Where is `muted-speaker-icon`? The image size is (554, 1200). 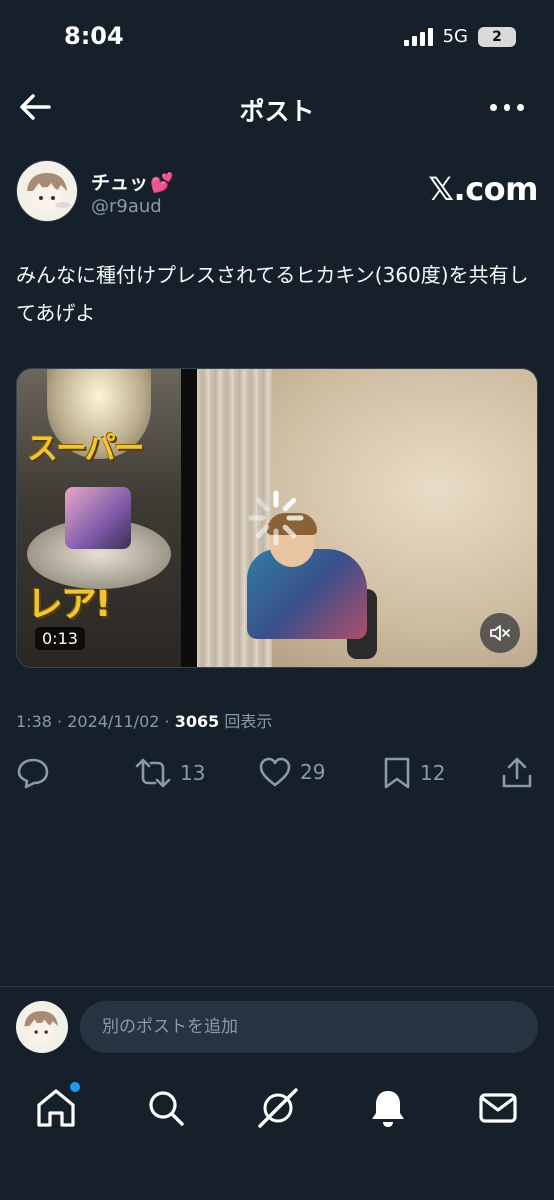
muted-speaker-icon is located at coordinates (500, 633).